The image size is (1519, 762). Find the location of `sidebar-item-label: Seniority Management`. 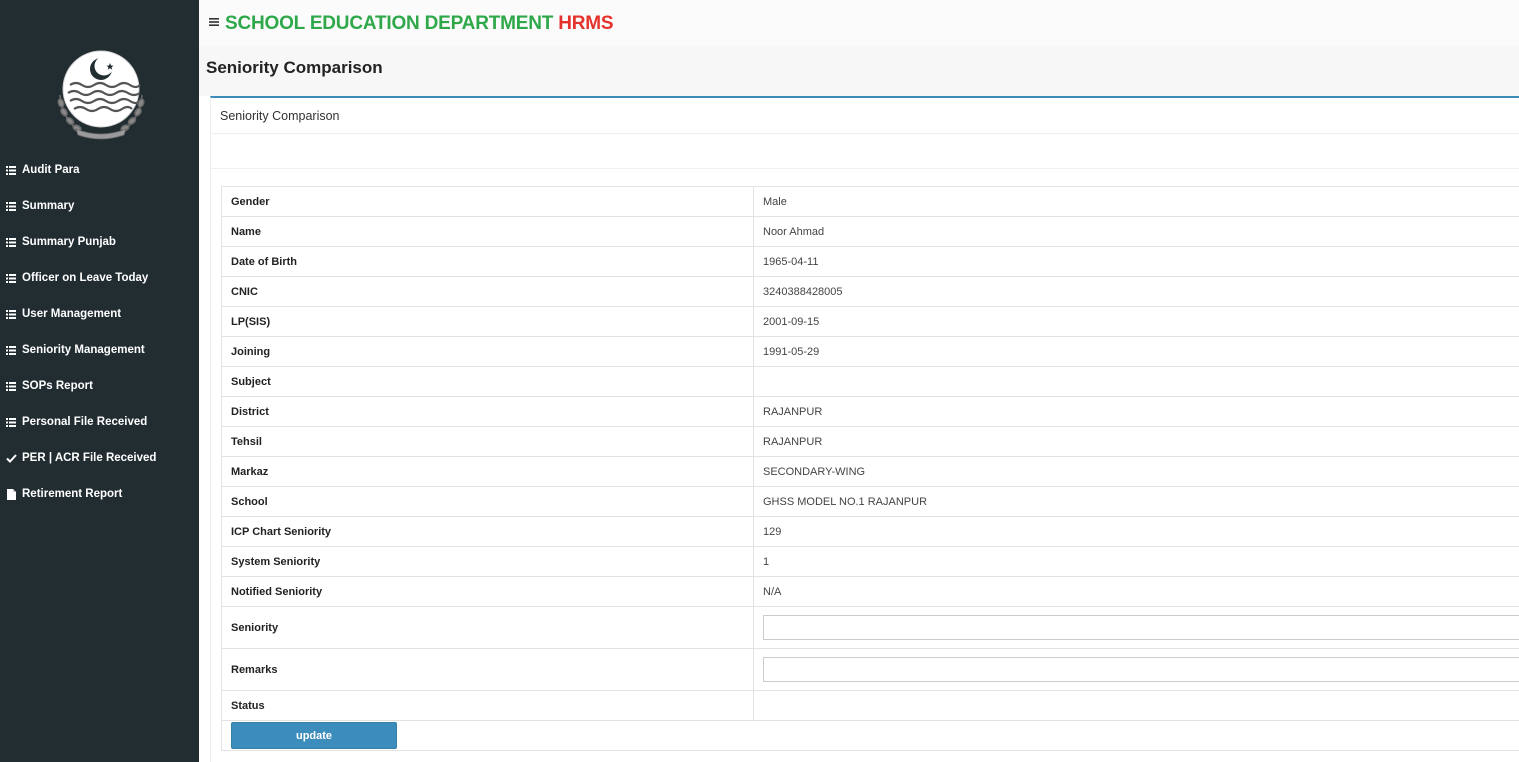

sidebar-item-label: Seniority Management is located at coordinates (83, 350).